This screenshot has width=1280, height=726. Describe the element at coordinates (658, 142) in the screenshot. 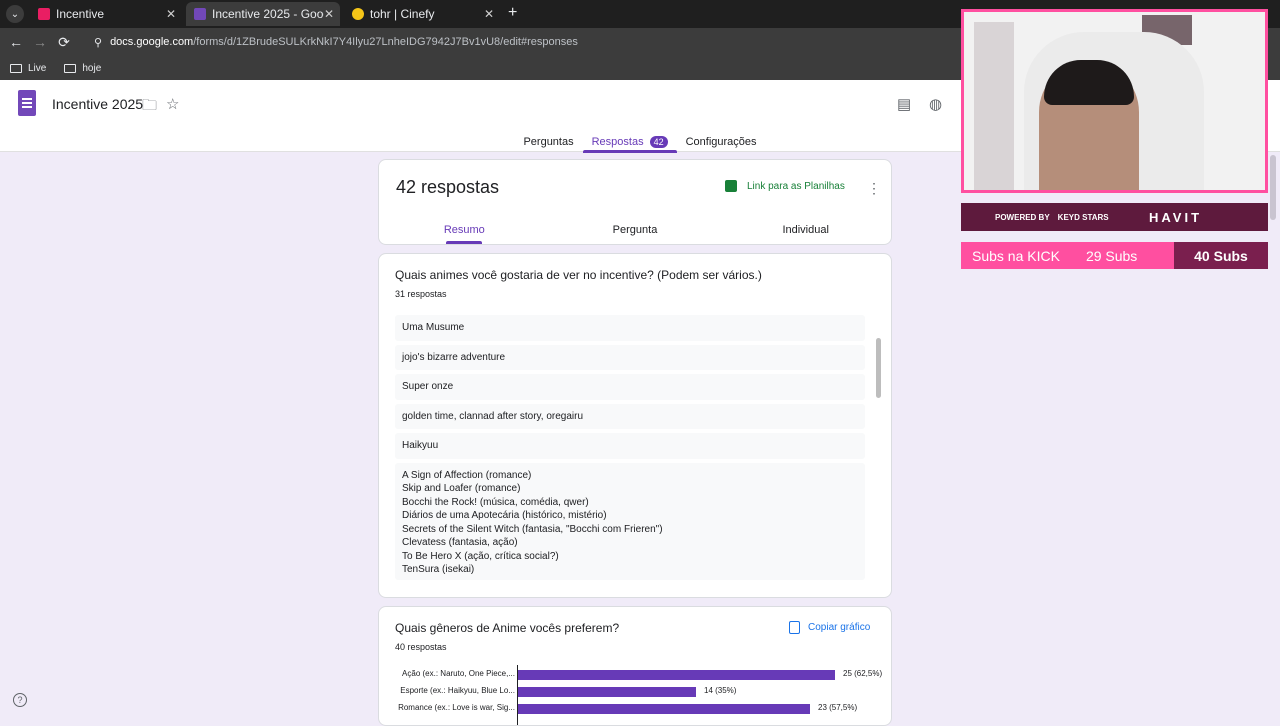

I see `responses-count-badge: 42` at that location.